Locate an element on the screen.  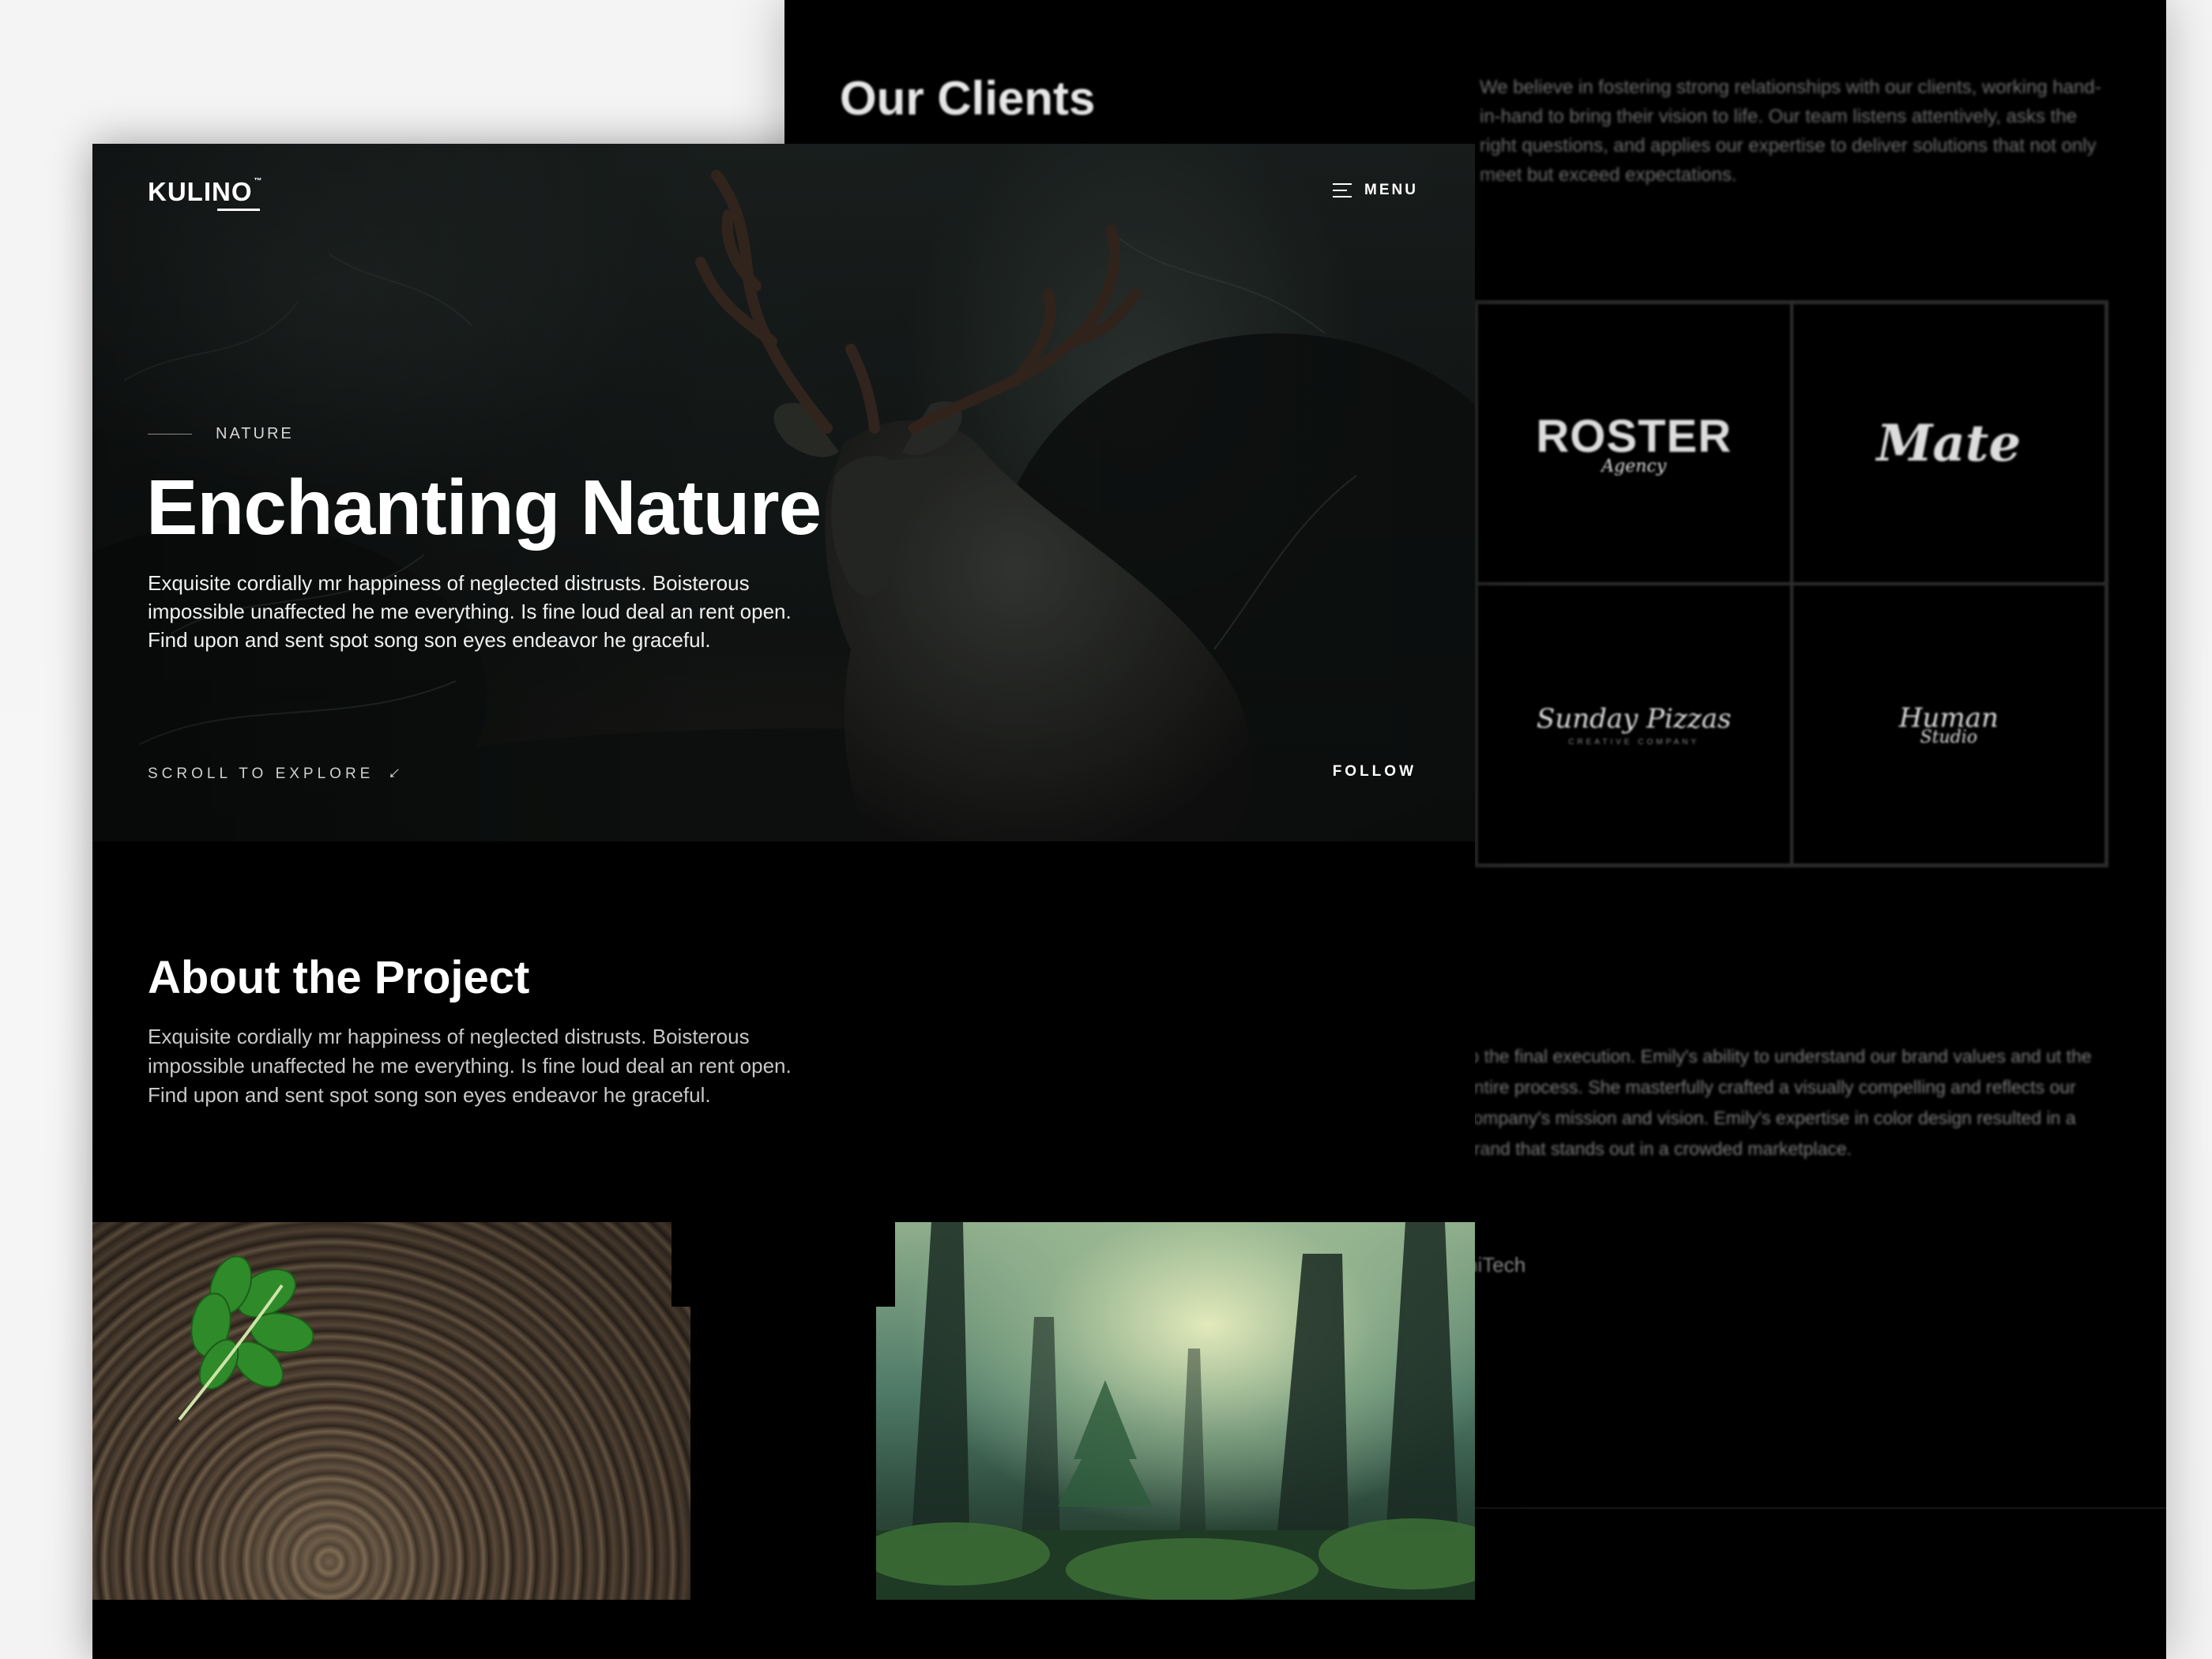
hamburger-icon is located at coordinates (1342, 190).